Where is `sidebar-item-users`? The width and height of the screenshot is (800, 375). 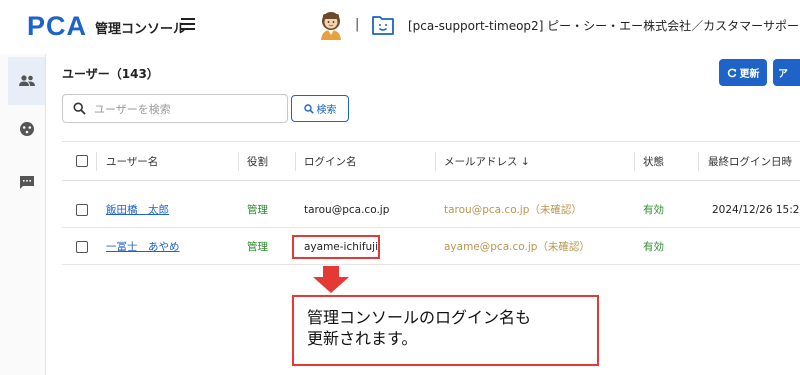 sidebar-item-users is located at coordinates (26, 81).